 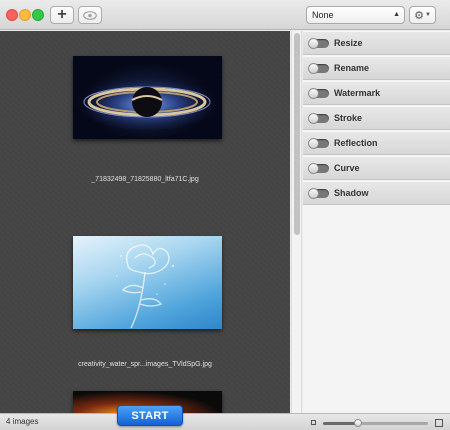 I want to click on scrollbar-thumb, so click(x=297, y=134).